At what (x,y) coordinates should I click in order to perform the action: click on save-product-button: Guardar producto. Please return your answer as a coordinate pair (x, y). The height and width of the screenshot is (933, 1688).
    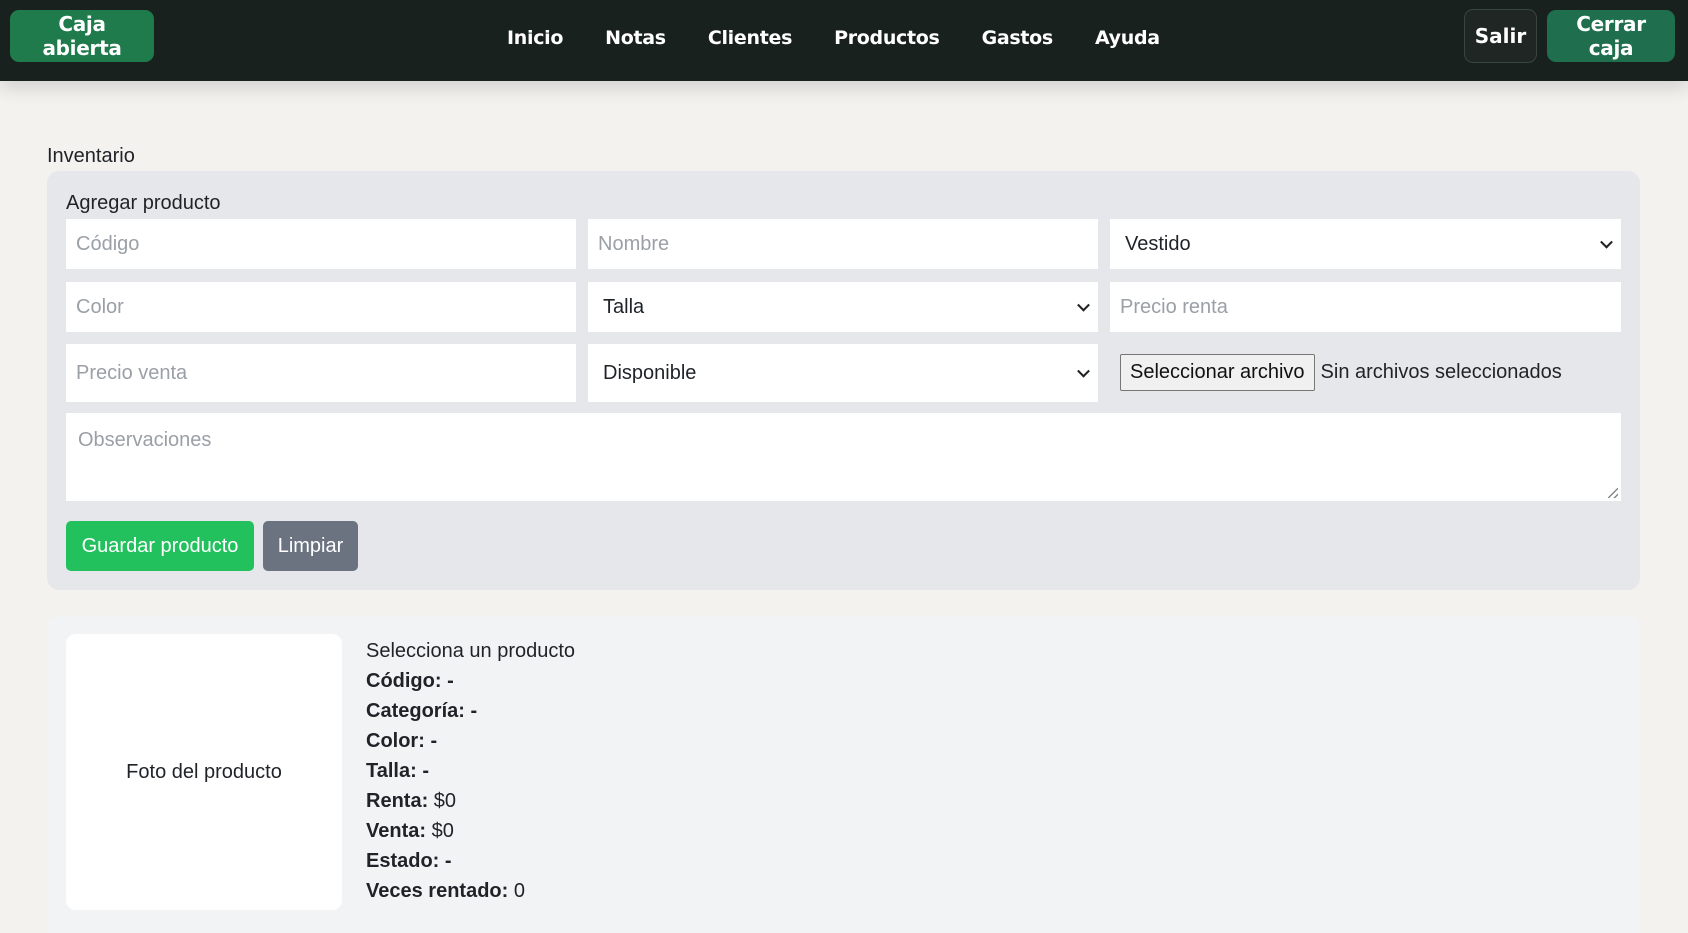
    Looking at the image, I should click on (160, 546).